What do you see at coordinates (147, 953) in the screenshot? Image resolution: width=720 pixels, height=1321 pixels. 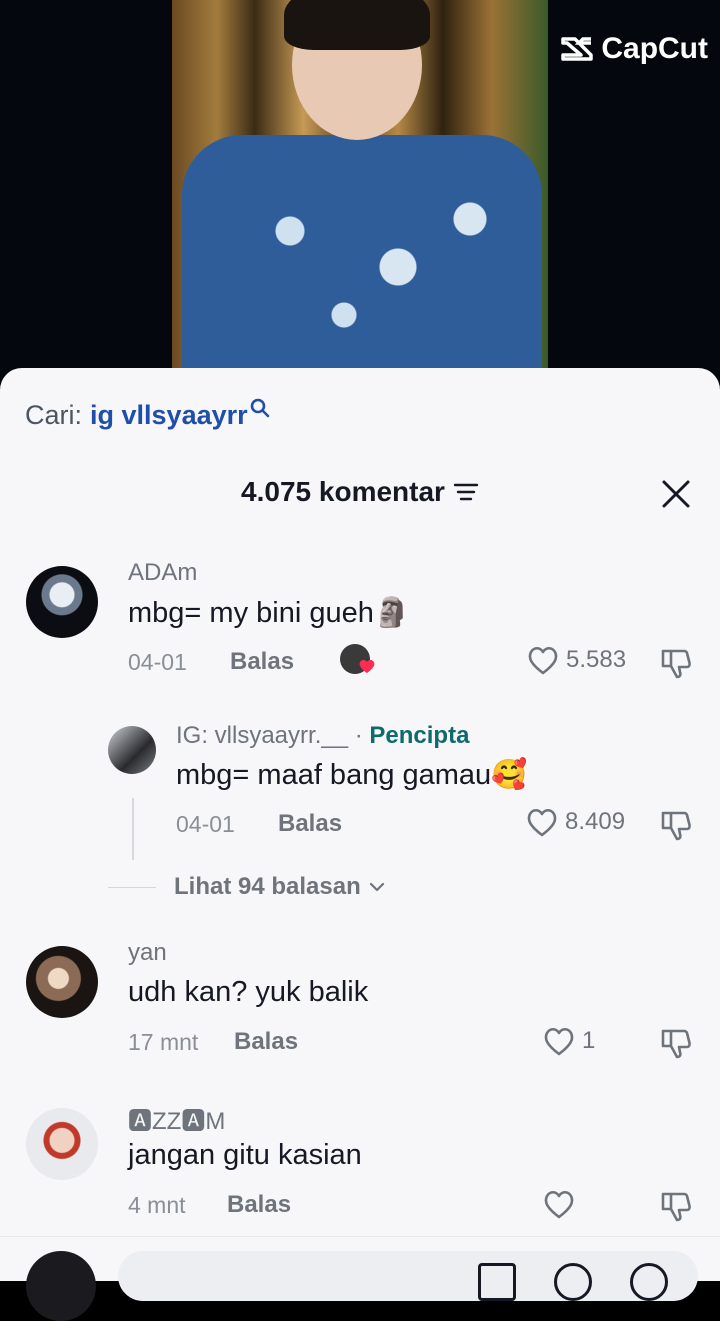 I see `comment-username: yan` at bounding box center [147, 953].